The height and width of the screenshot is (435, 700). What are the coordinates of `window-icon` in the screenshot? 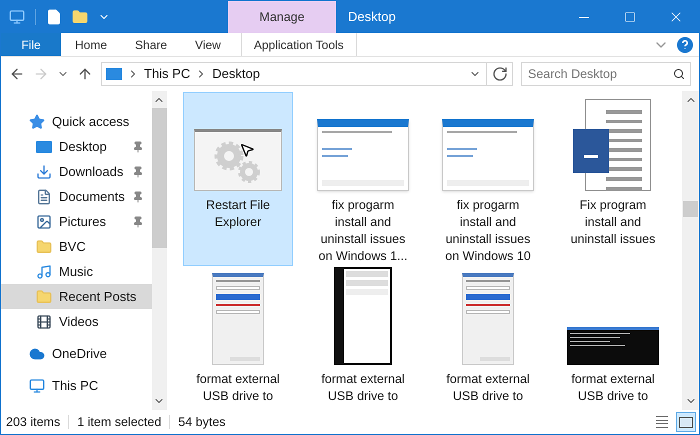 It's located at (17, 17).